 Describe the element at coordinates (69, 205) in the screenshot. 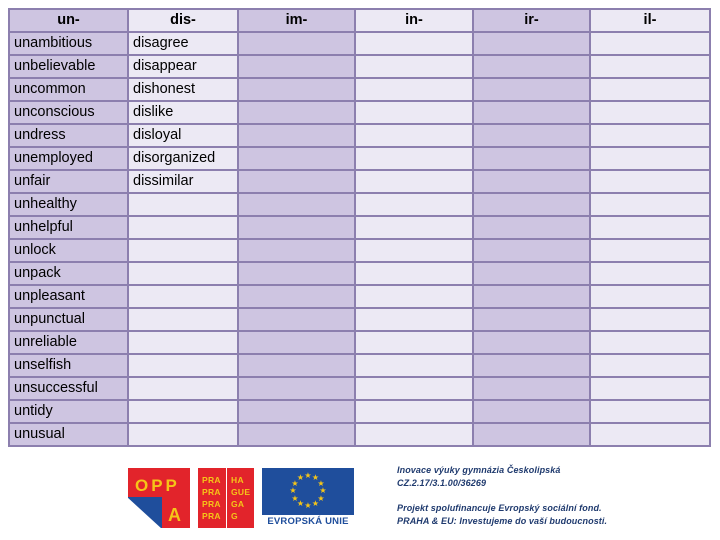

I see `table-cell: unhealthy` at that location.